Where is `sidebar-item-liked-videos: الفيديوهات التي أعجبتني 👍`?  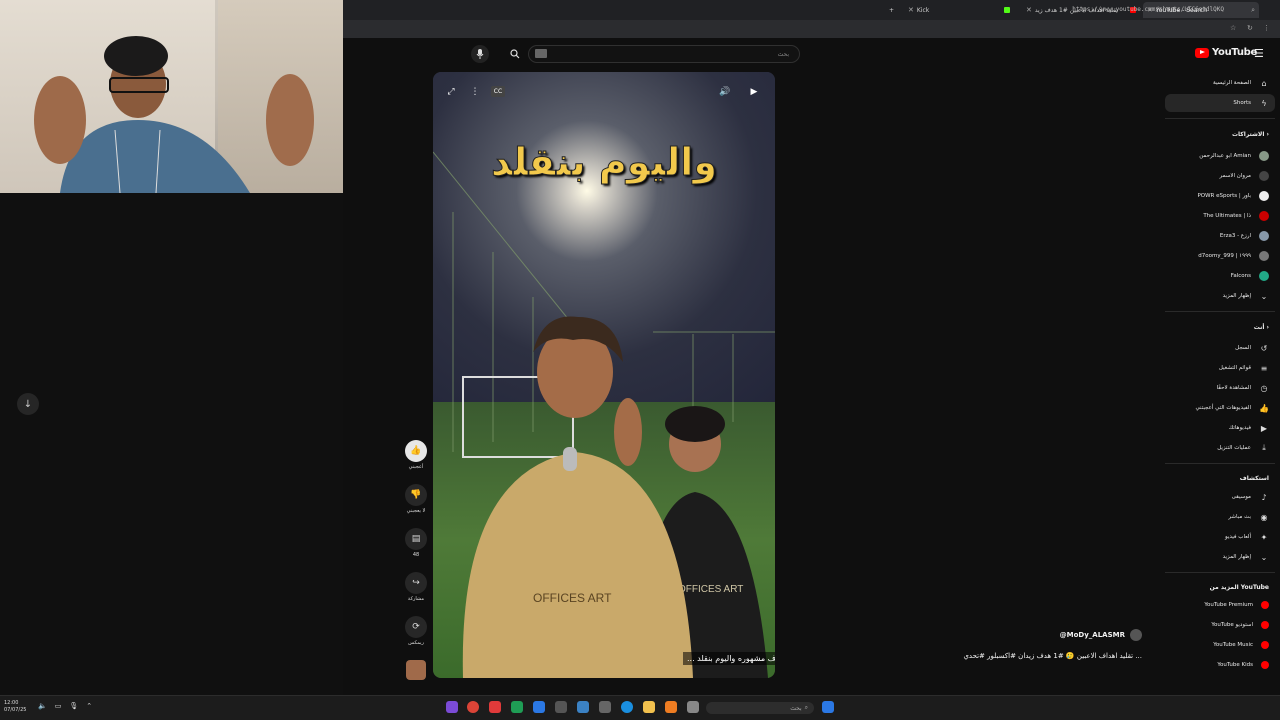
sidebar-item-liked-videos: الفيديوهات التي أعجبتني 👍 is located at coordinates (1220, 408).